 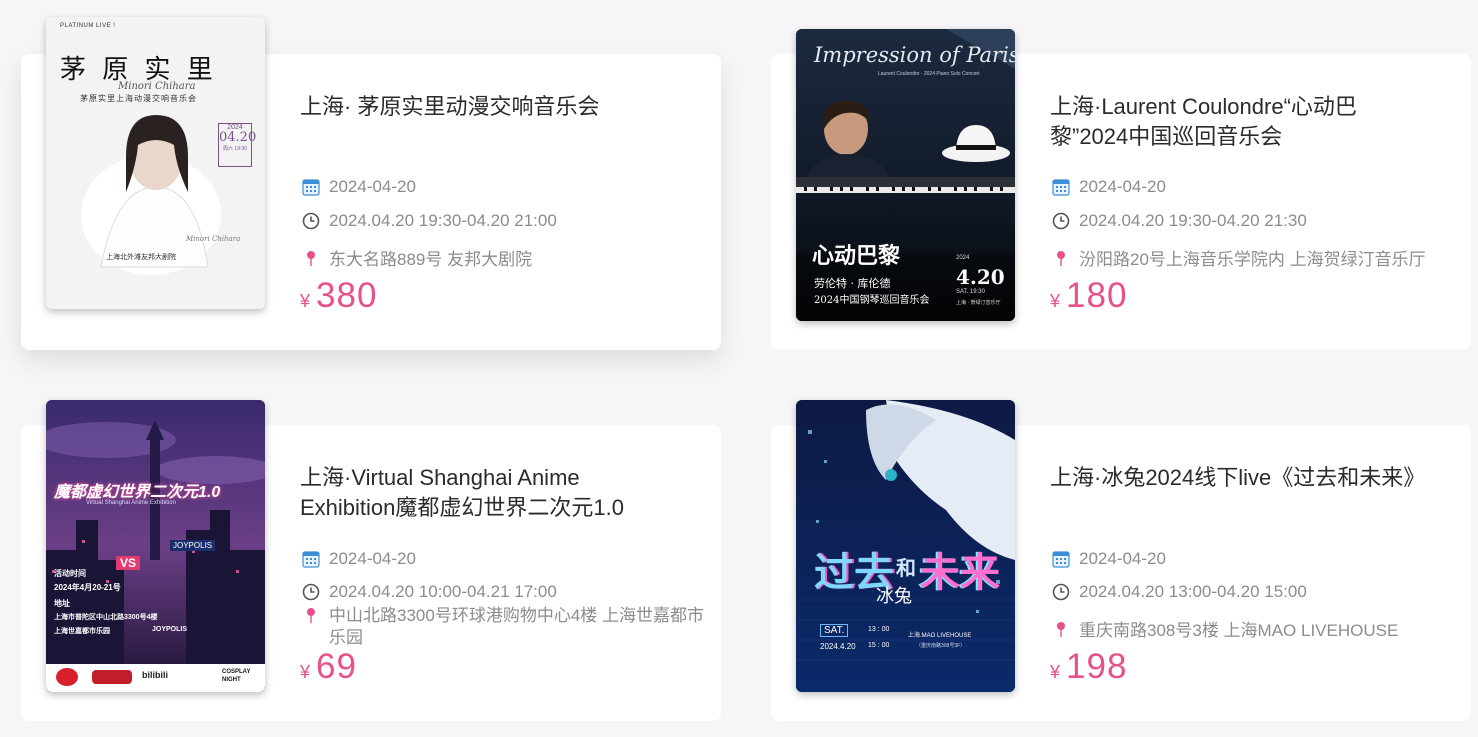 I want to click on poster-venue-2: （重庆南路308号3F）, so click(x=941, y=646).